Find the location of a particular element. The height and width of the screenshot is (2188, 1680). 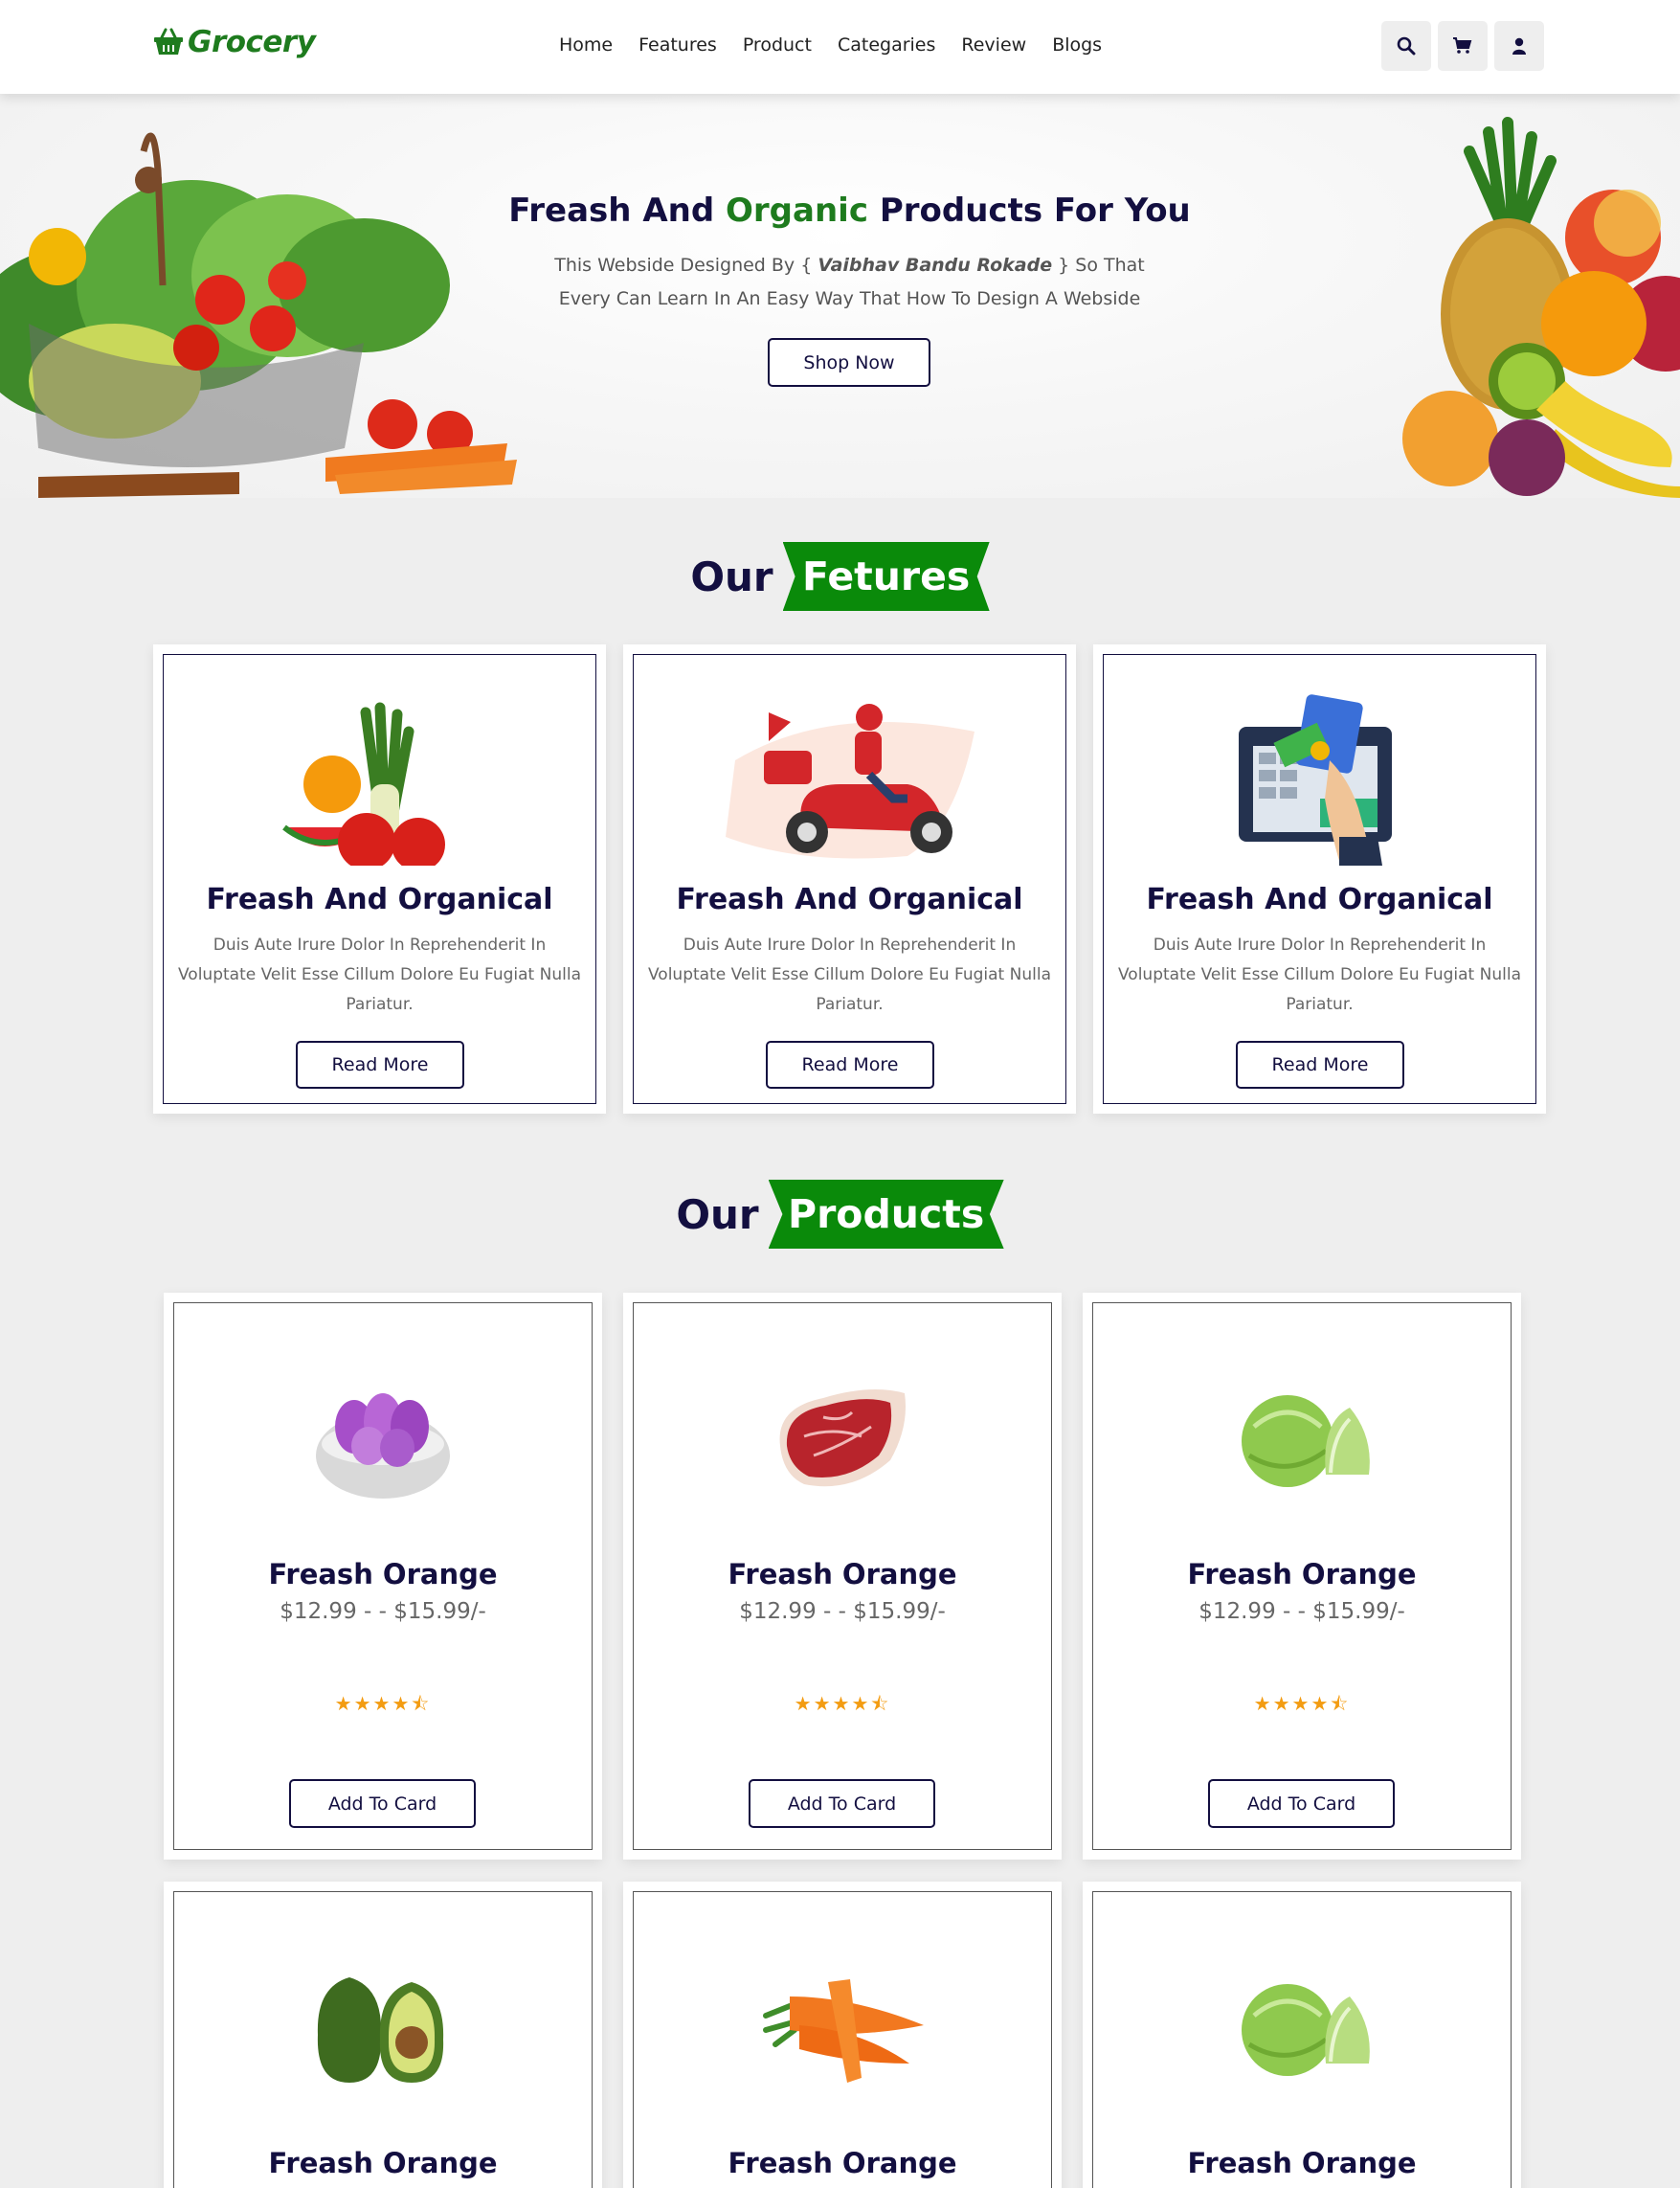

hero-title-part: Products For You is located at coordinates (1029, 211).